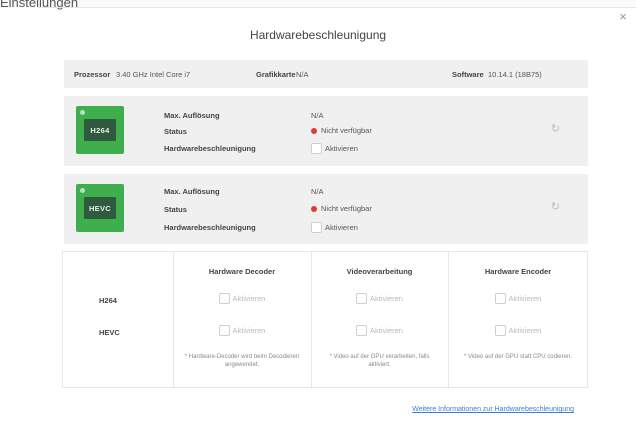 The height and width of the screenshot is (432, 636). Describe the element at coordinates (518, 330) in the screenshot. I see `hevc-encoder-checkbox: Aktivieren` at that location.